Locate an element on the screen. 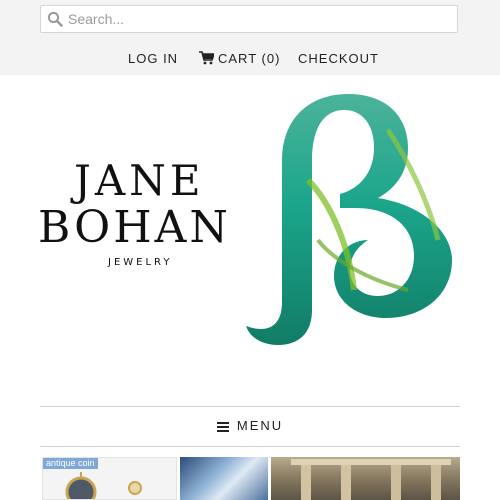  cart-label: CART (0) is located at coordinates (249, 58).